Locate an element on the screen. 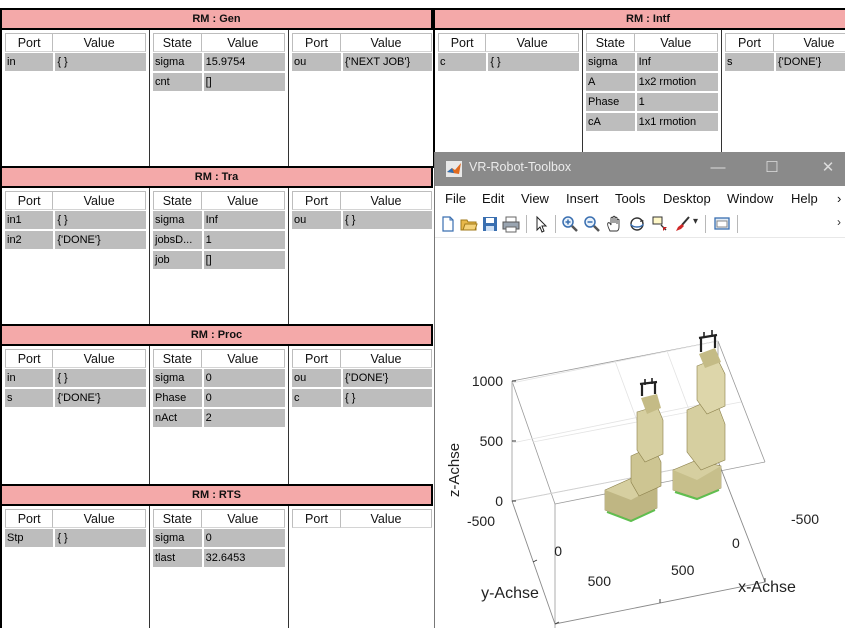 Image resolution: width=845 pixels, height=628 pixels. table-row: sigma 0 is located at coordinates (219, 378).